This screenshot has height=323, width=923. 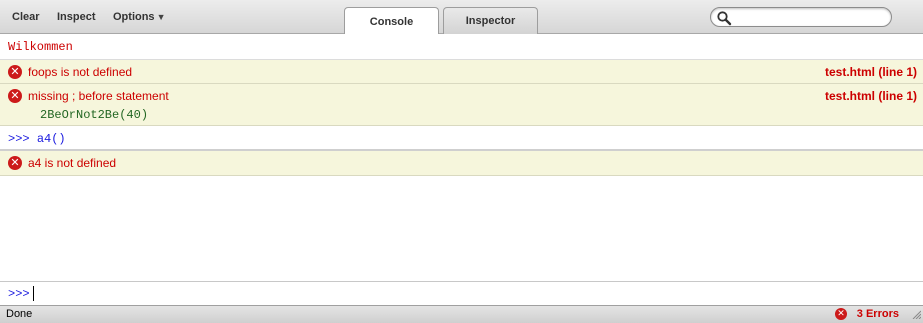 I want to click on search-box, so click(x=801, y=17).